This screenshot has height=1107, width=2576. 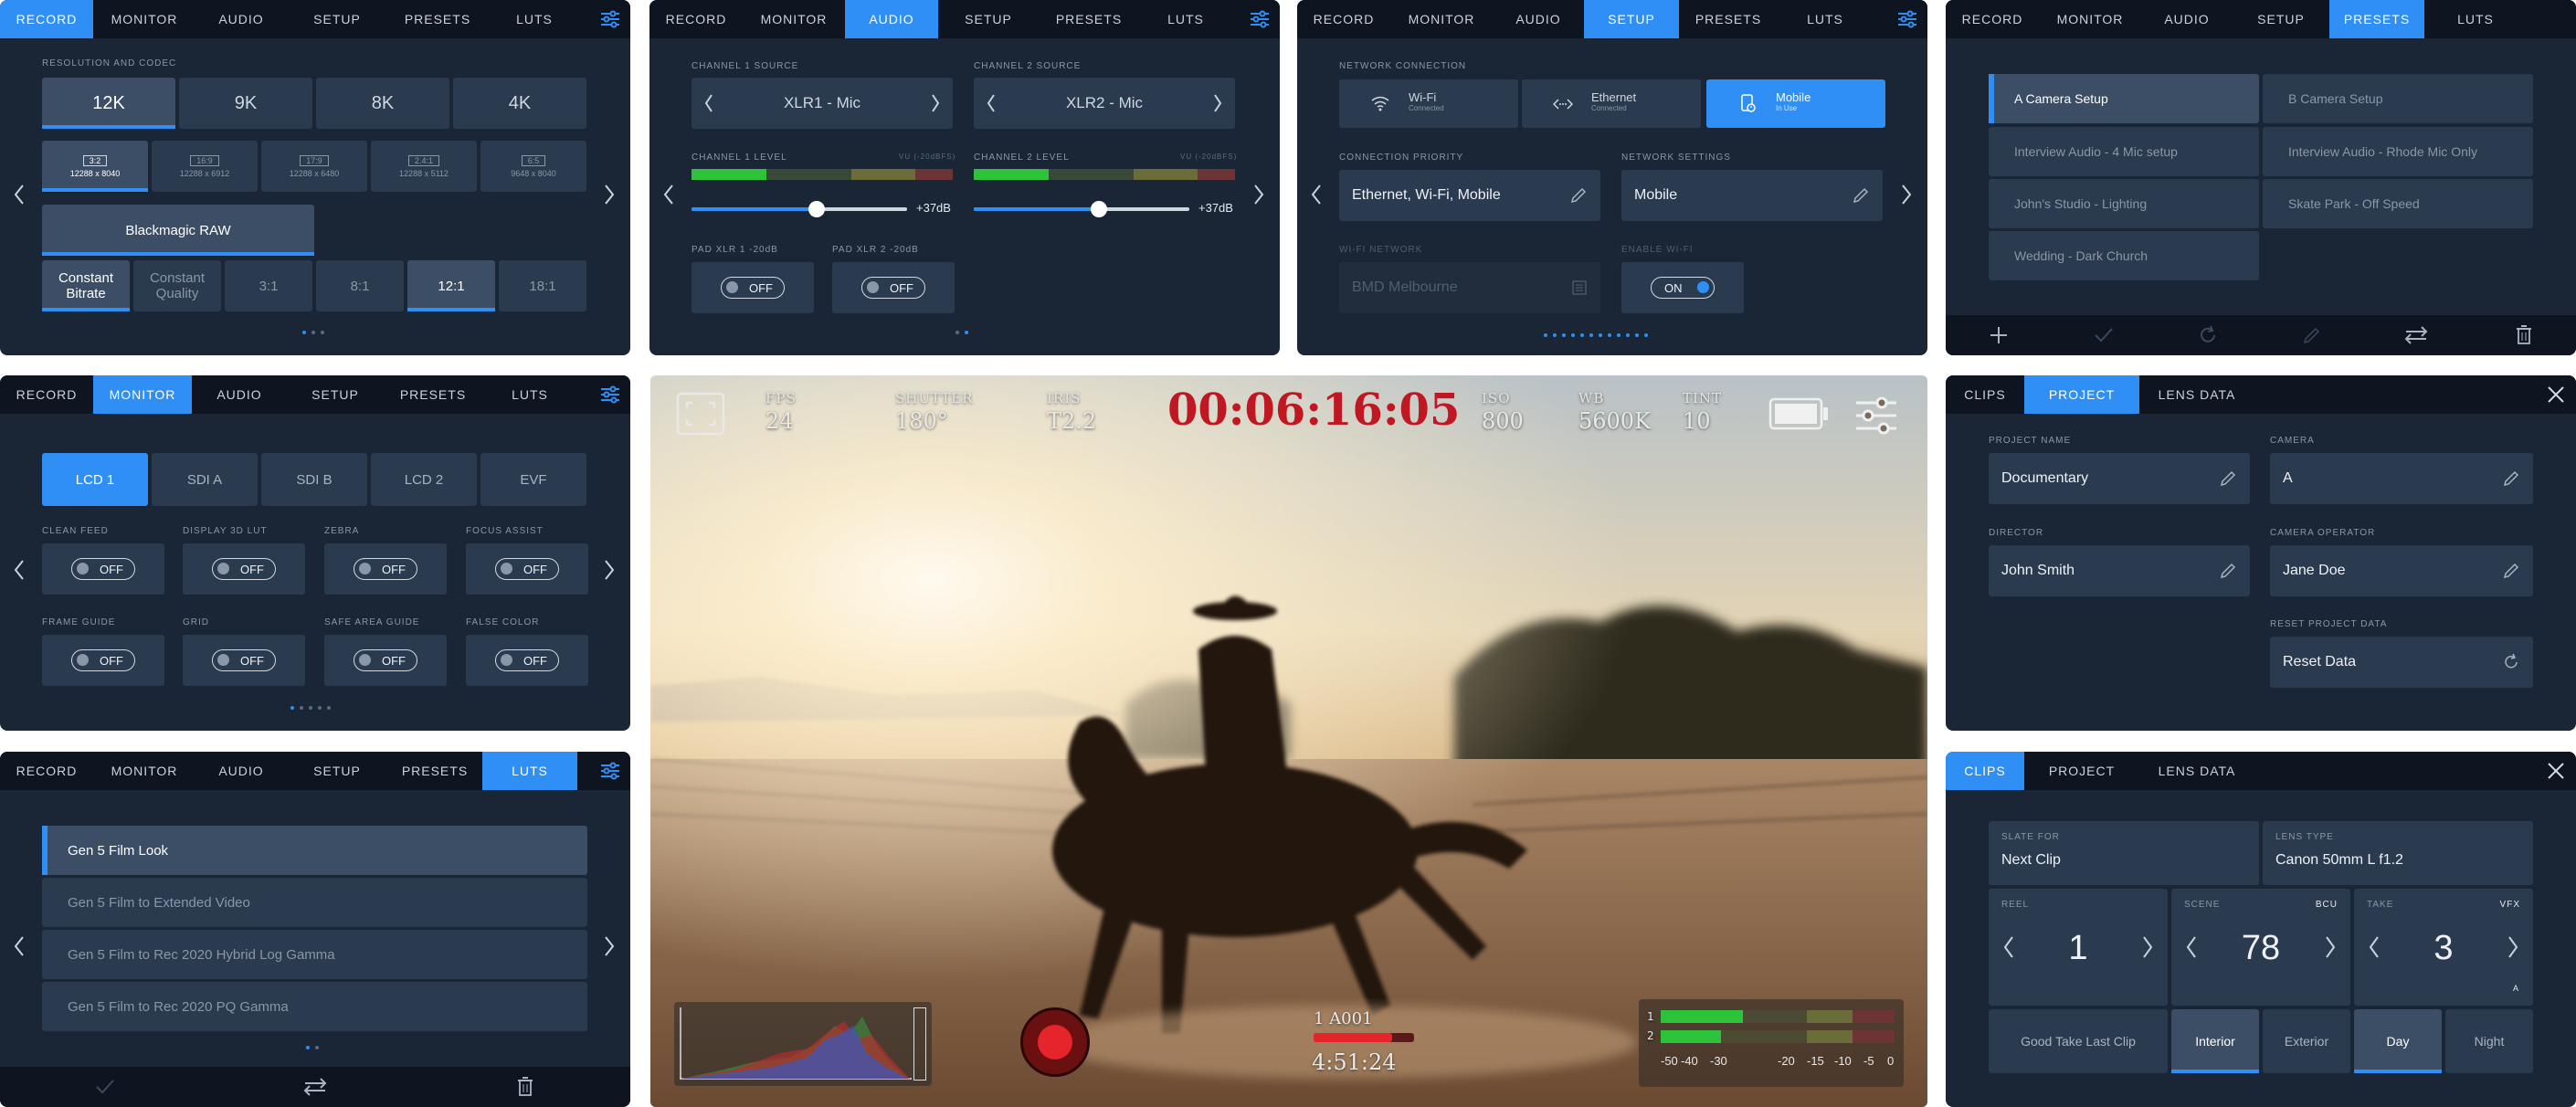 What do you see at coordinates (1503, 412) in the screenshot?
I see `iso-readout: ISO 800` at bounding box center [1503, 412].